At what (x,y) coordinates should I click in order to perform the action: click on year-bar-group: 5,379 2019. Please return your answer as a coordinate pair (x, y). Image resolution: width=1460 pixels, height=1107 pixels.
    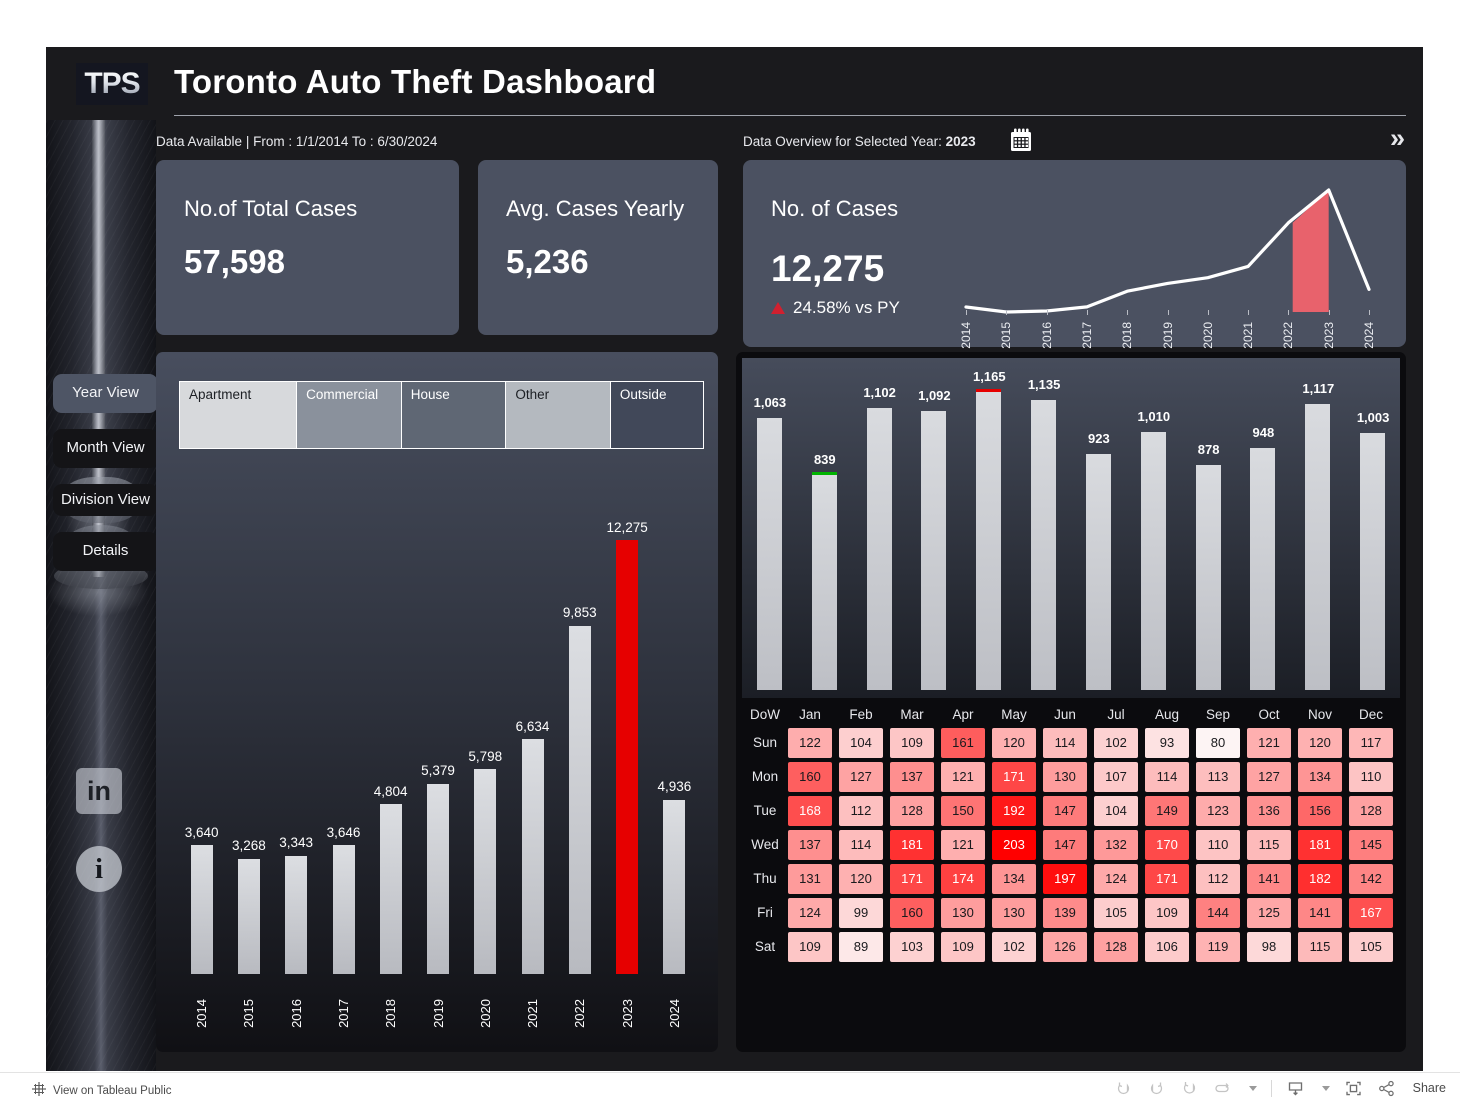
    Looking at the image, I should click on (438, 767).